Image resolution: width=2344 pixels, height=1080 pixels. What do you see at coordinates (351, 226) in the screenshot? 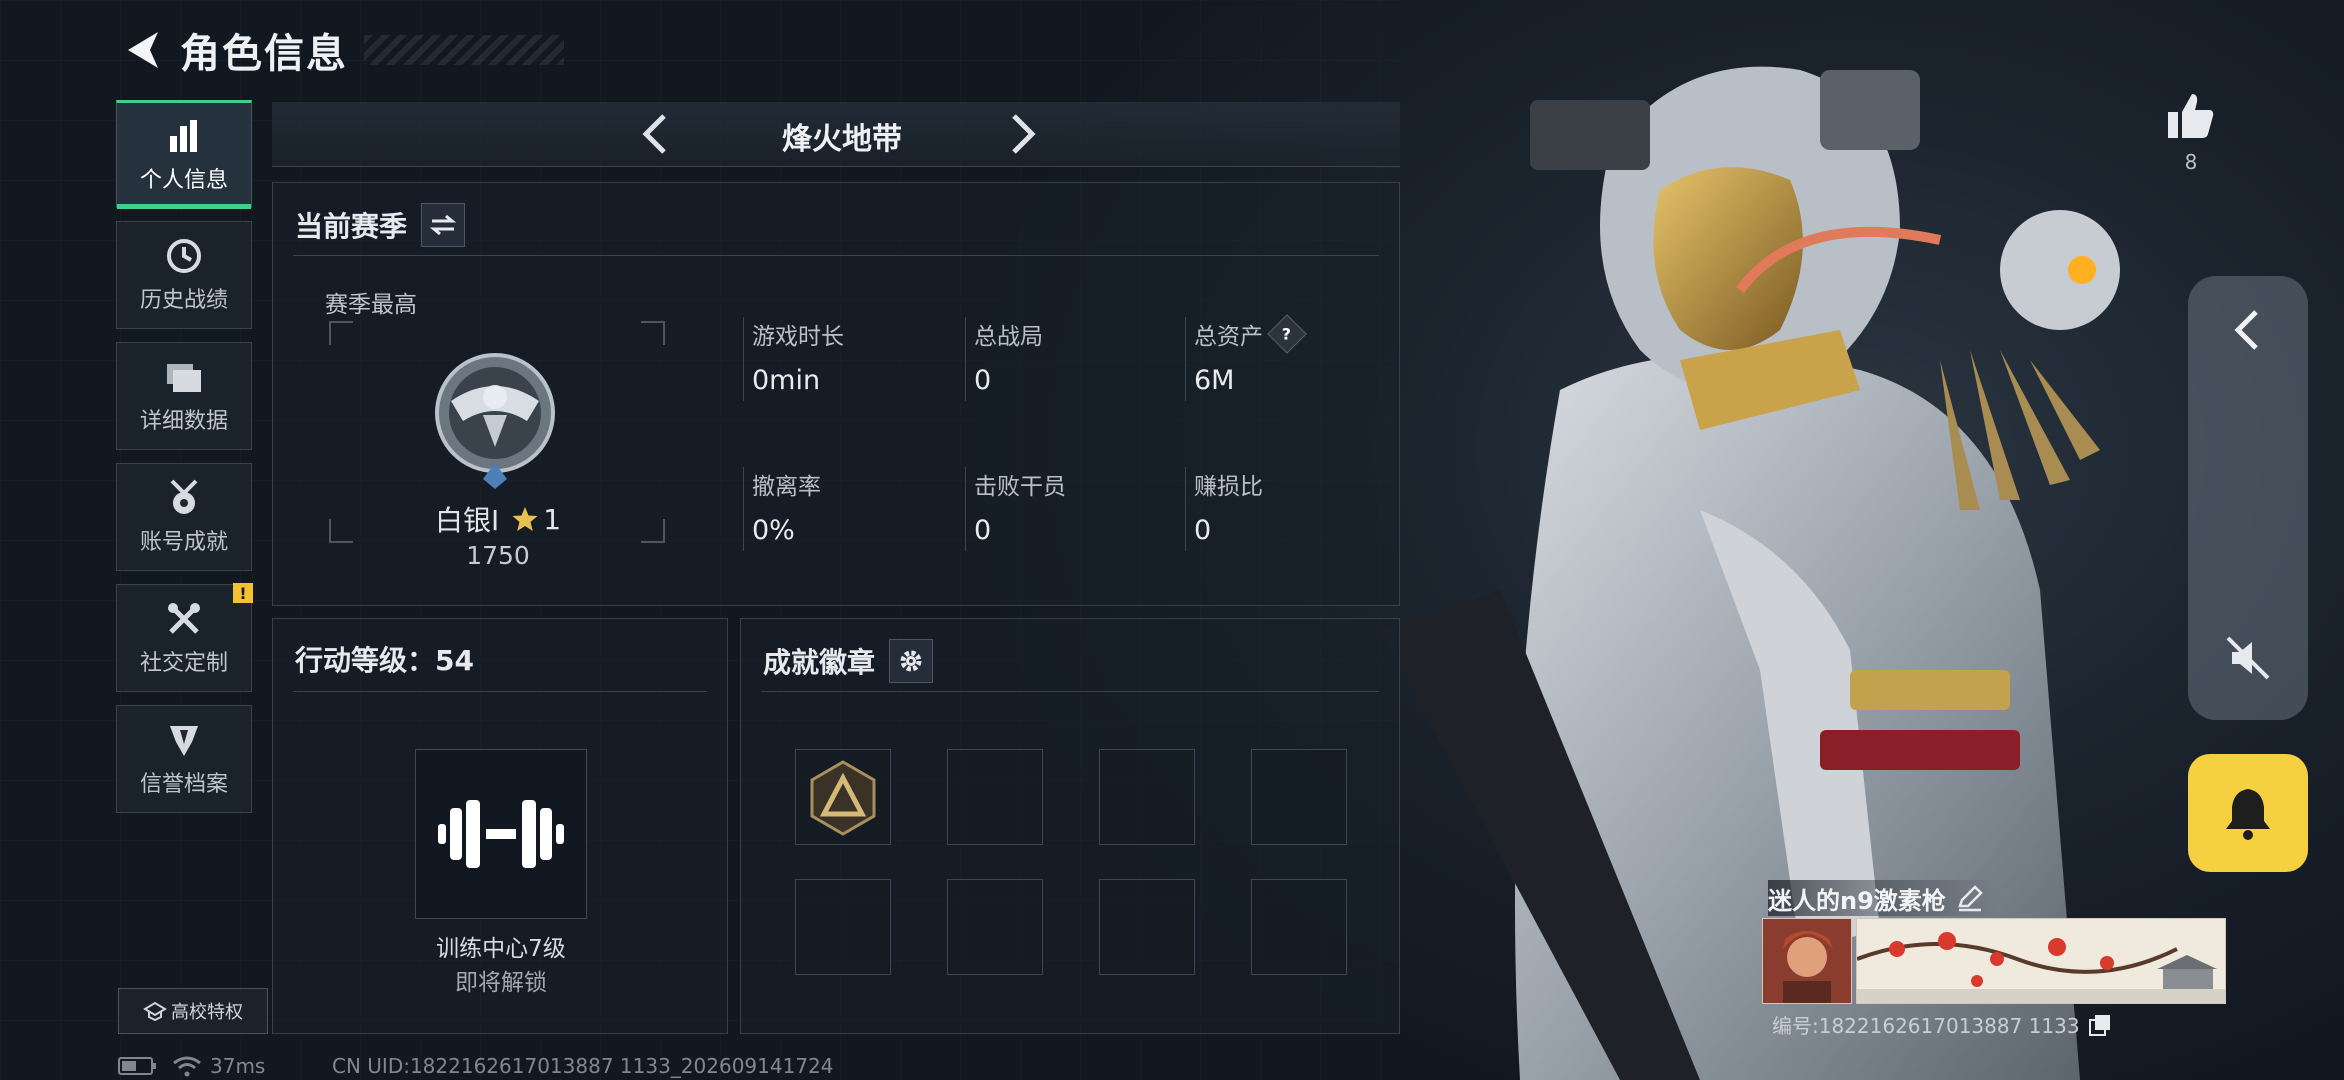
I see `season-title: 当前赛季` at bounding box center [351, 226].